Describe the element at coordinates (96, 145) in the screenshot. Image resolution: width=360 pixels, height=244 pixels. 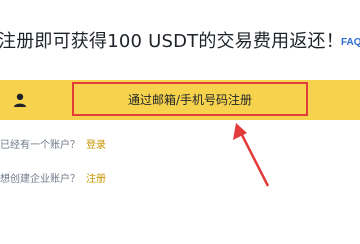
I see `login-link: 登录` at that location.